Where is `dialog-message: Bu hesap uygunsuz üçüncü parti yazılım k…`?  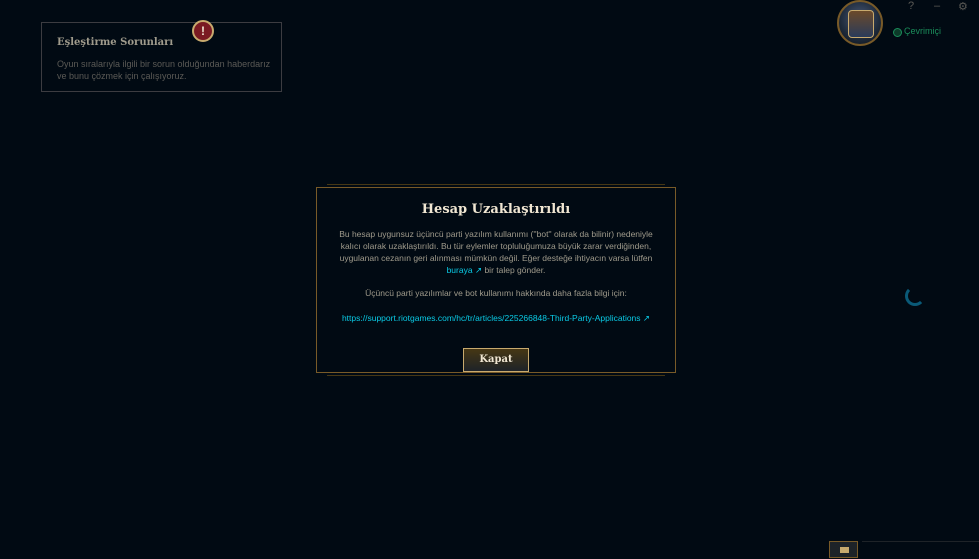
dialog-message: Bu hesap uygunsuz üçüncü parti yazılım k… is located at coordinates (496, 252).